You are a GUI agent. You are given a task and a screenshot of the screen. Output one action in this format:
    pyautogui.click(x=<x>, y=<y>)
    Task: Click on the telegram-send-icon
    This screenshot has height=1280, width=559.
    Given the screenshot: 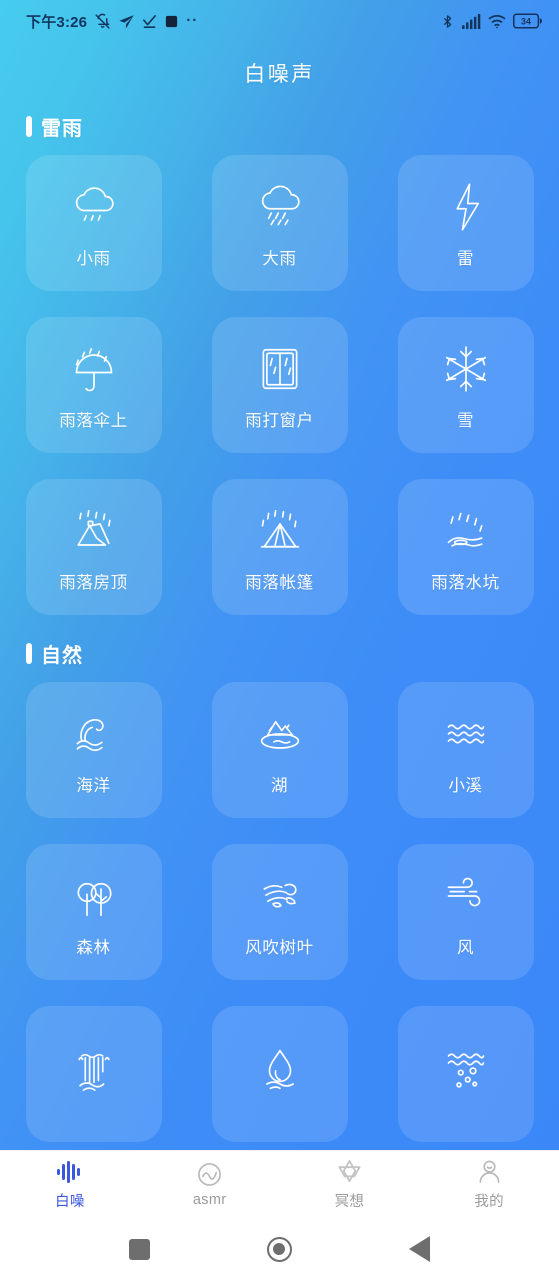 What is the action you would take?
    pyautogui.click(x=126, y=21)
    